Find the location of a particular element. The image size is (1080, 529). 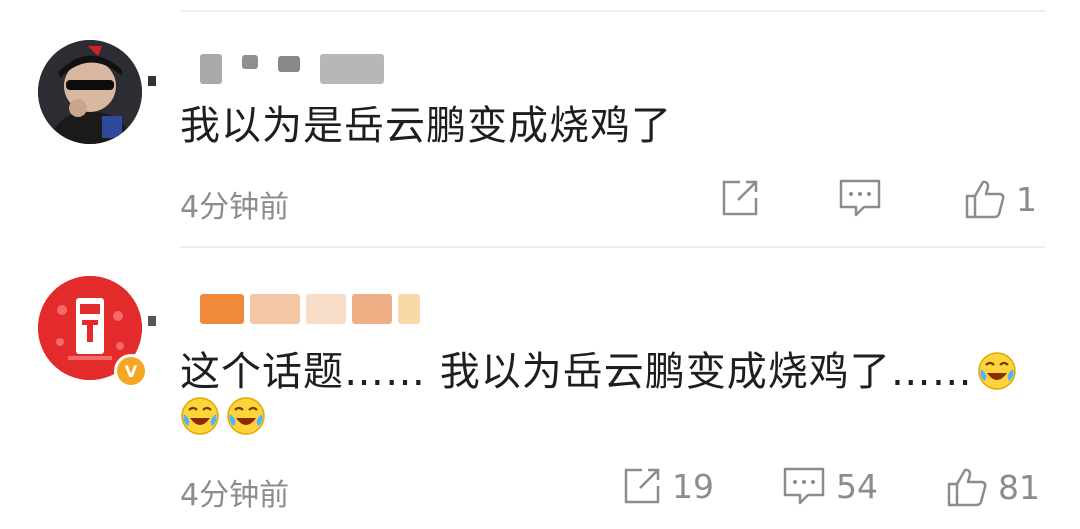

share-count: 19 is located at coordinates (693, 486).